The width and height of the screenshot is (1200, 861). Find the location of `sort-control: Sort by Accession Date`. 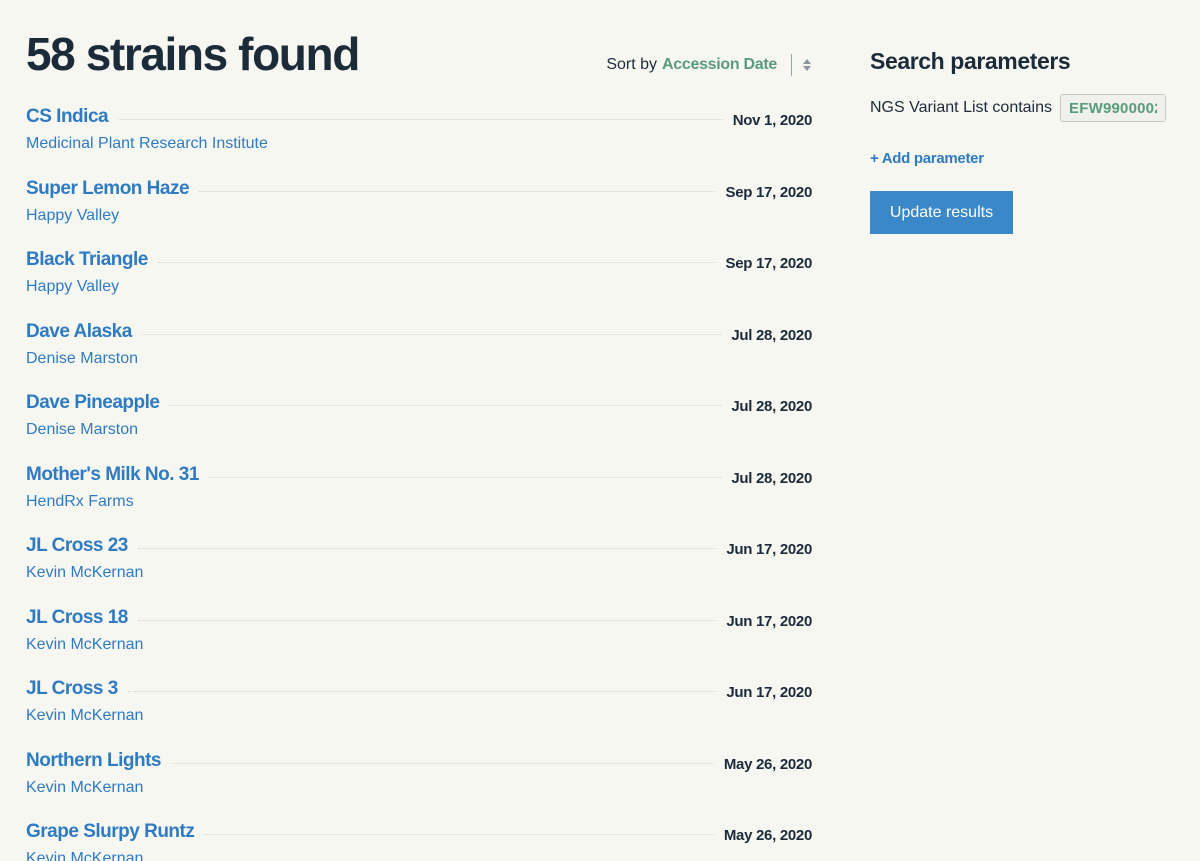

sort-control: Sort by Accession Date is located at coordinates (709, 65).